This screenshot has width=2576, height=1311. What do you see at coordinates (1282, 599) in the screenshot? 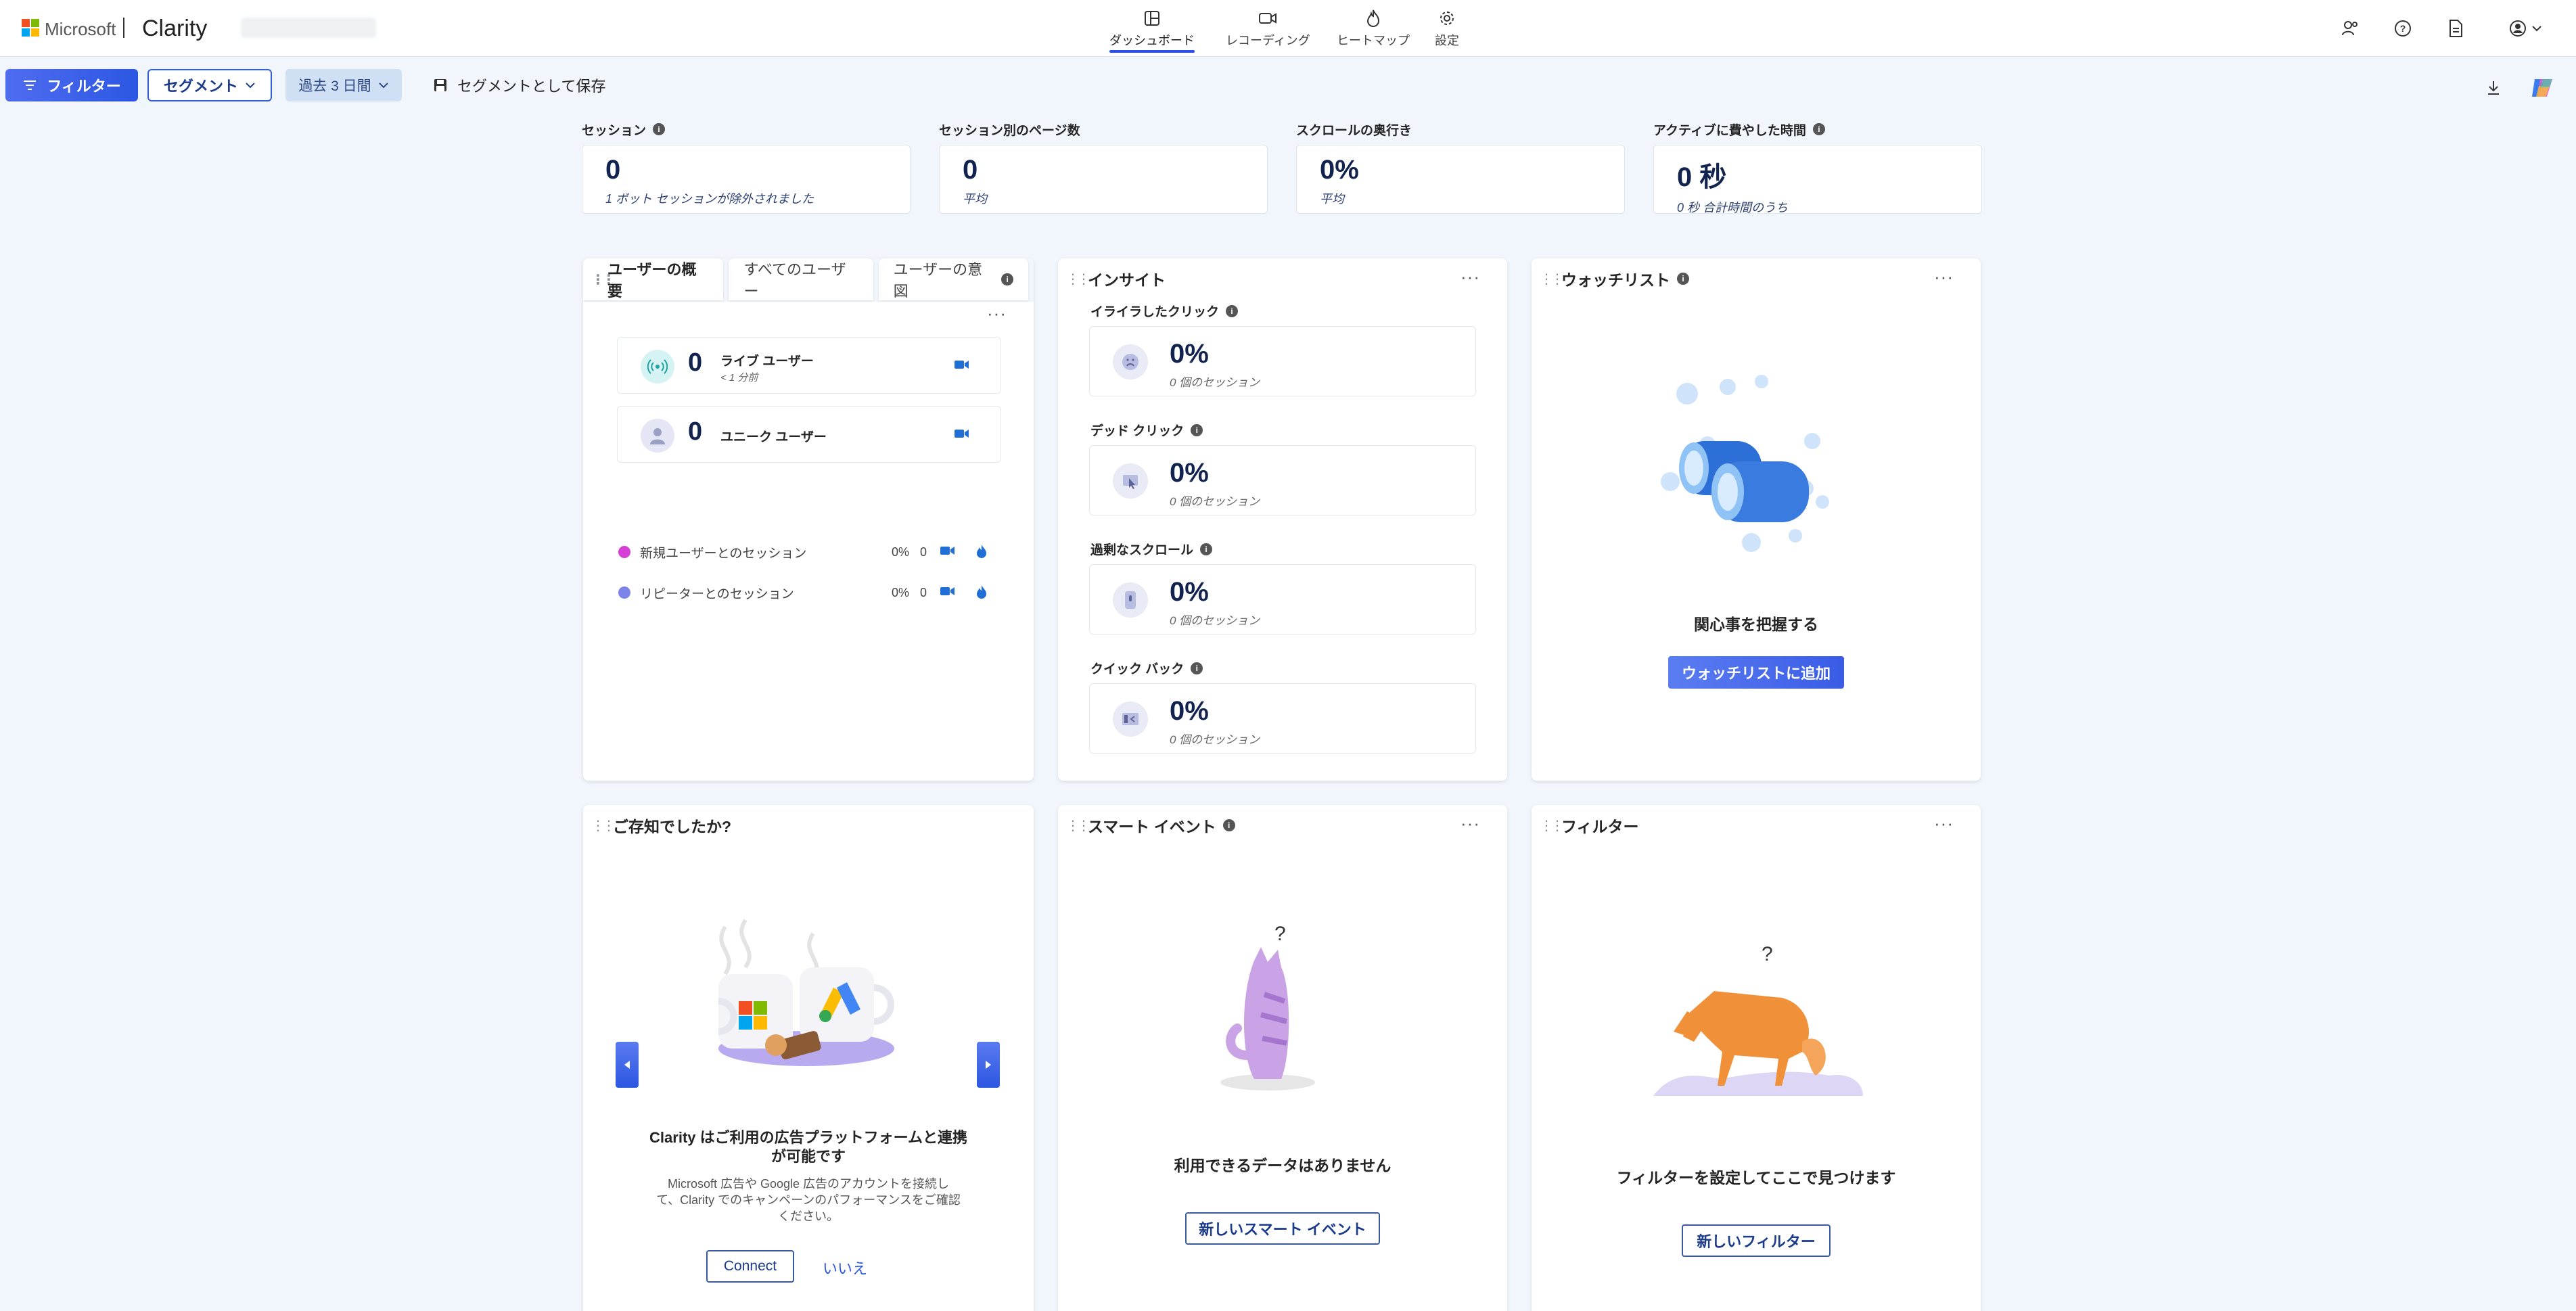
I see `insight-excessive-scroll: 0% 0 個のセッション` at bounding box center [1282, 599].